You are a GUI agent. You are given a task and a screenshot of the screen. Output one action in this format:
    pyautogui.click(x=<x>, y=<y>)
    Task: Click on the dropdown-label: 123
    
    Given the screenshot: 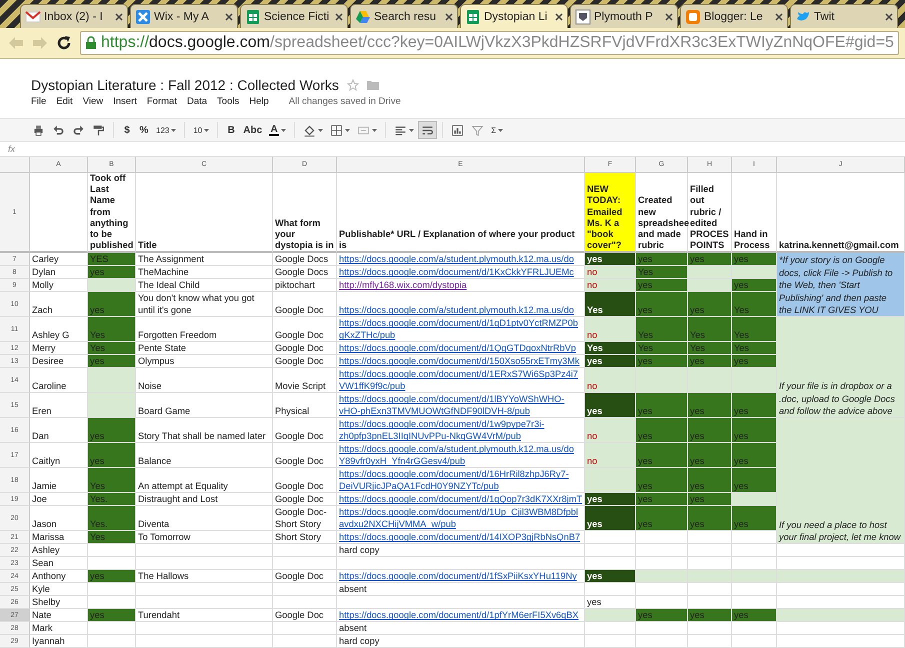 What is the action you would take?
    pyautogui.click(x=163, y=130)
    